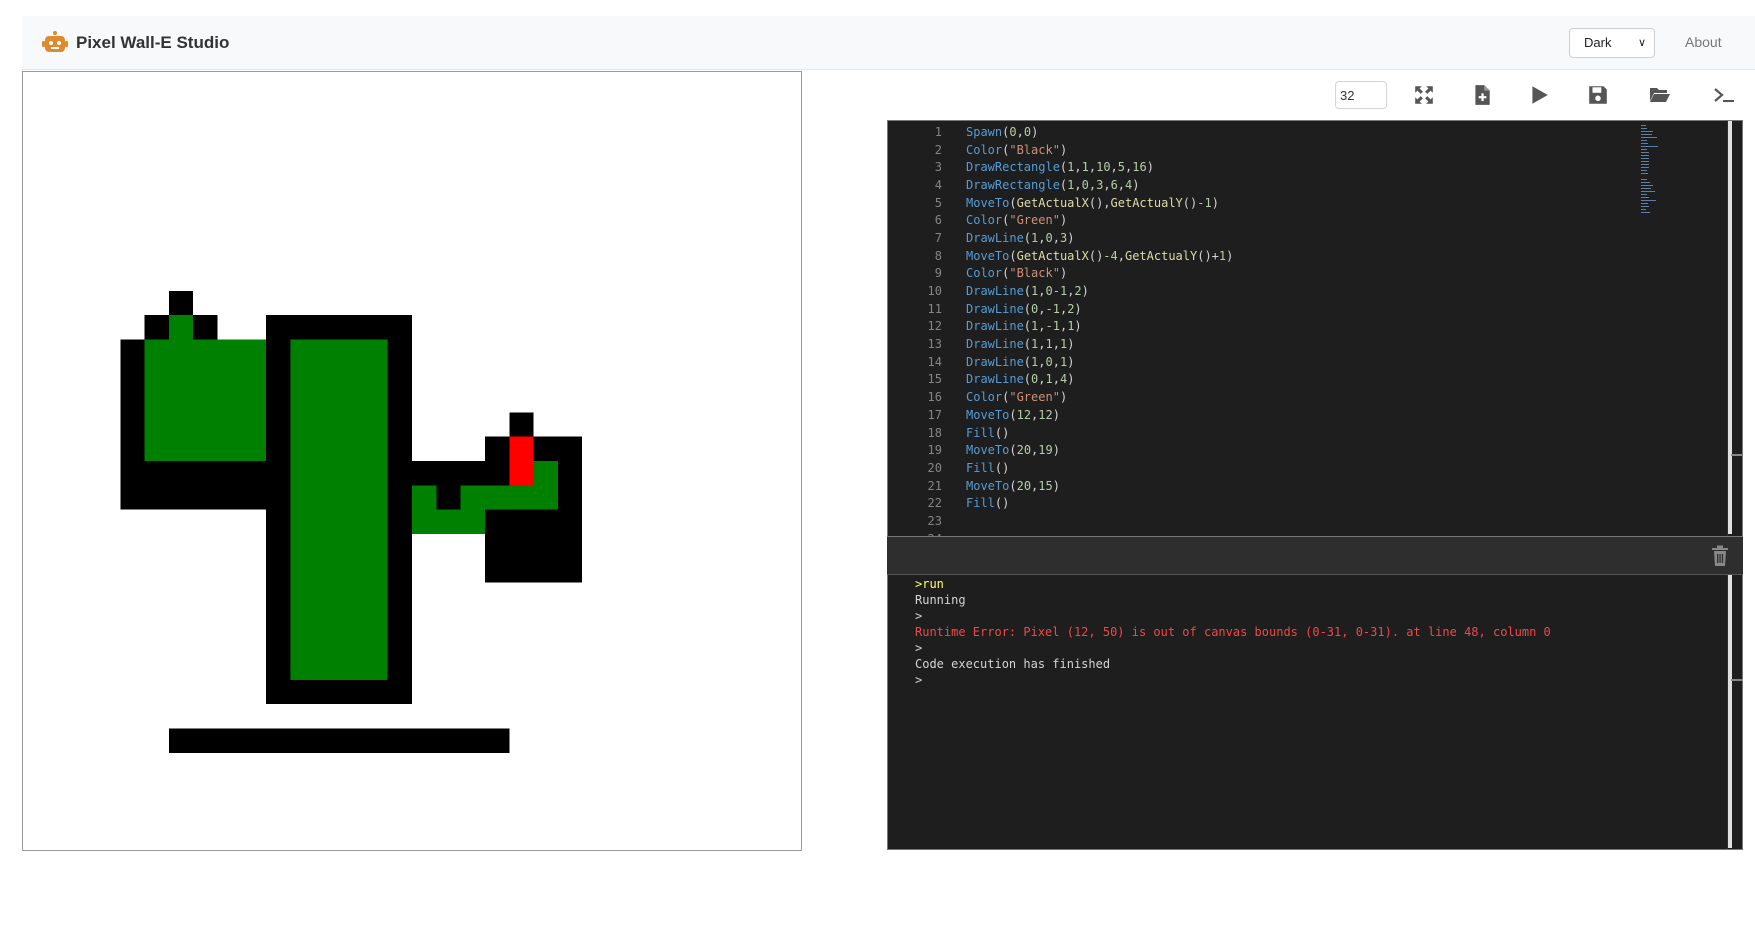  Describe the element at coordinates (55, 41) in the screenshot. I see `robot-icon` at that location.